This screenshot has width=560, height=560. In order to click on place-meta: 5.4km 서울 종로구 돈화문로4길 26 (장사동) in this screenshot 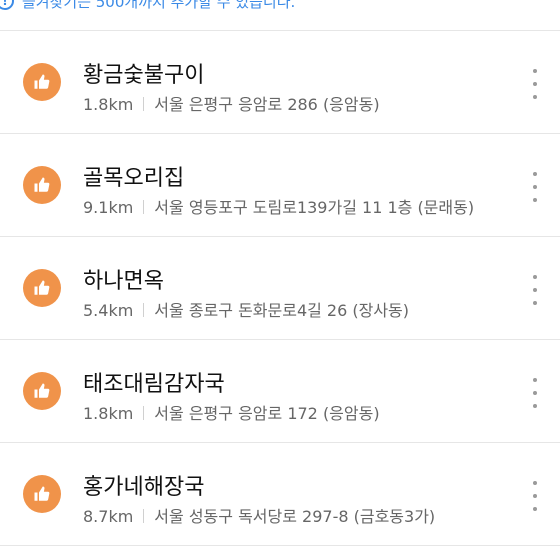, I will do `click(298, 309)`.